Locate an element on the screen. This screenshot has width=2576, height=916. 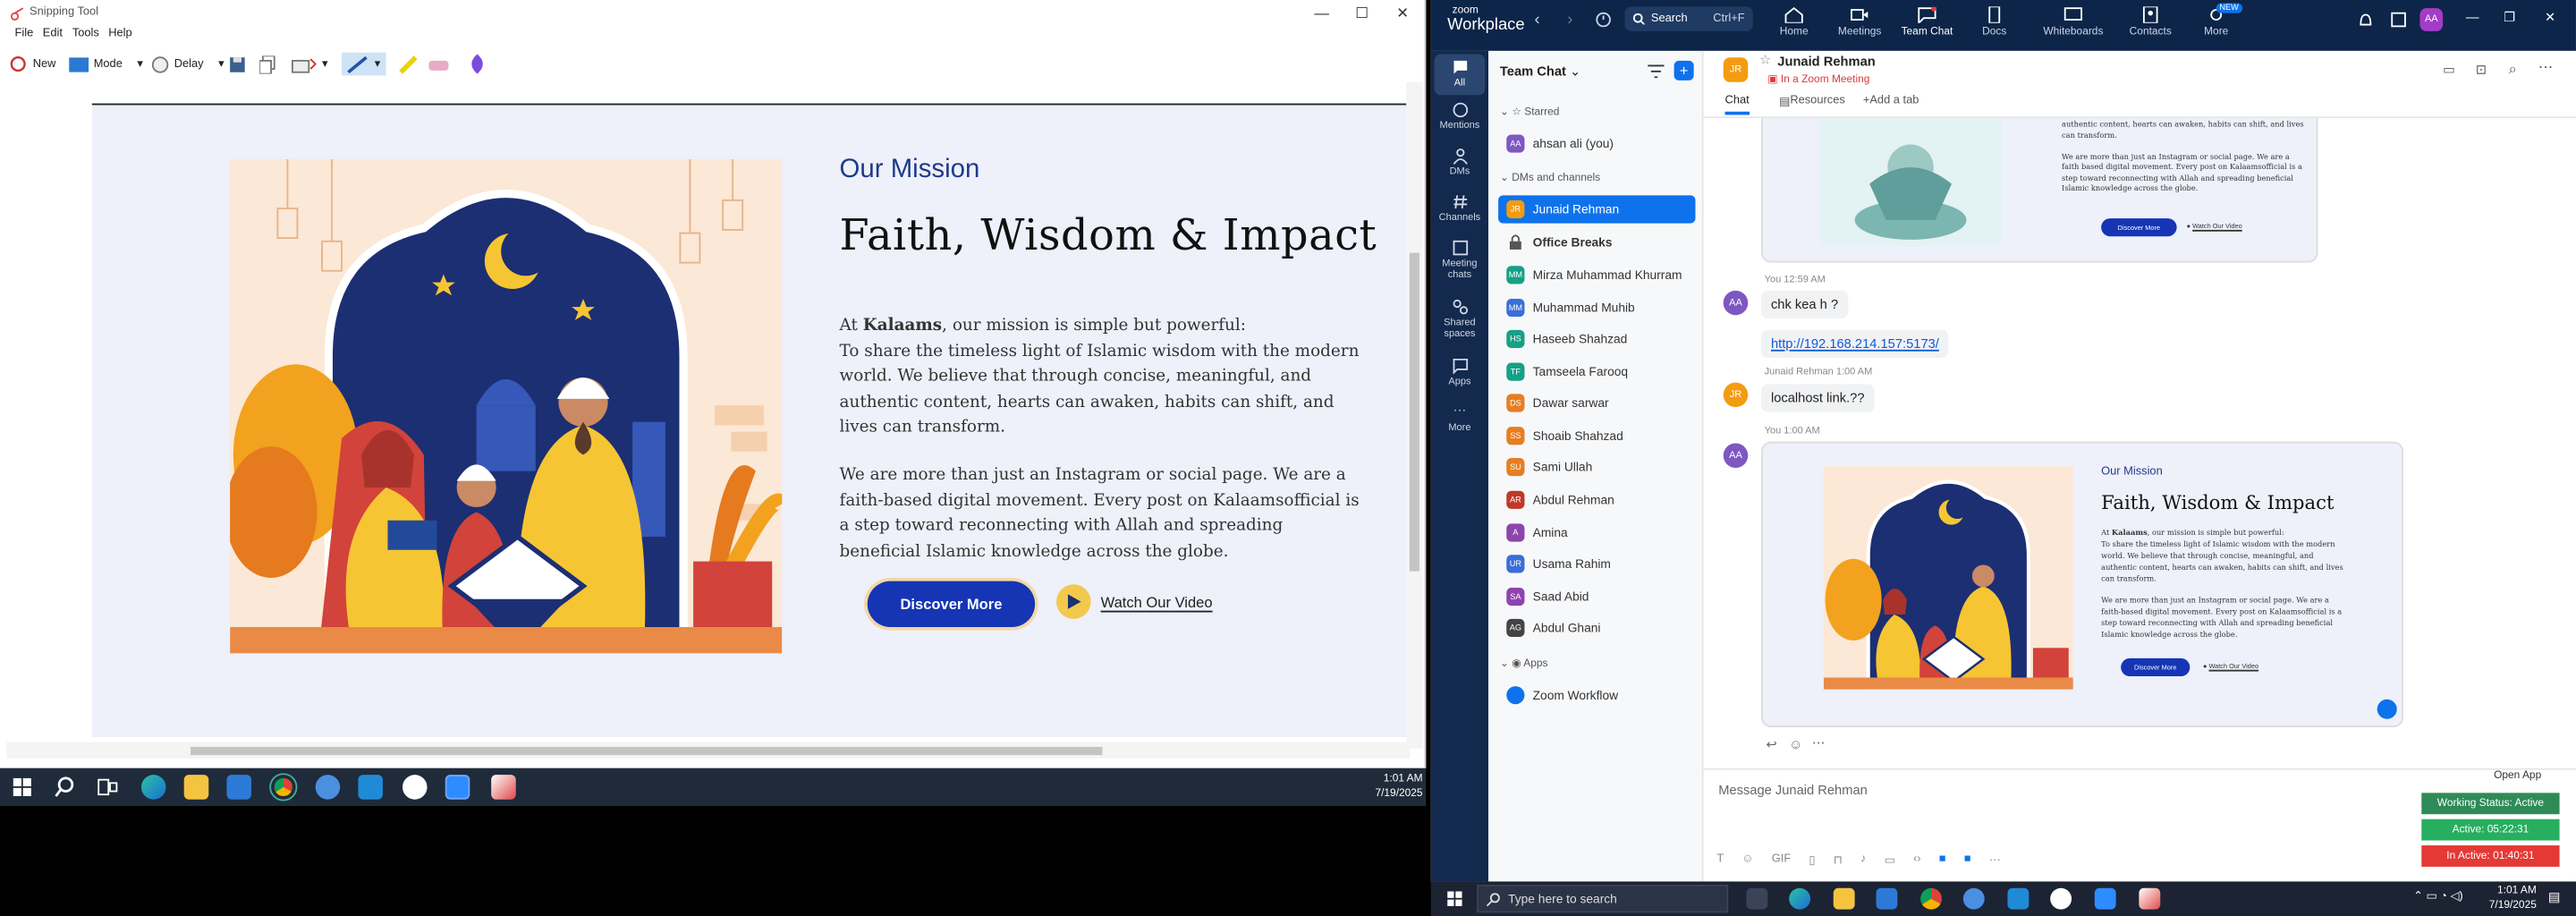
contact-ahsan-ali: AA ahsan ali (you) is located at coordinates (1596, 143).